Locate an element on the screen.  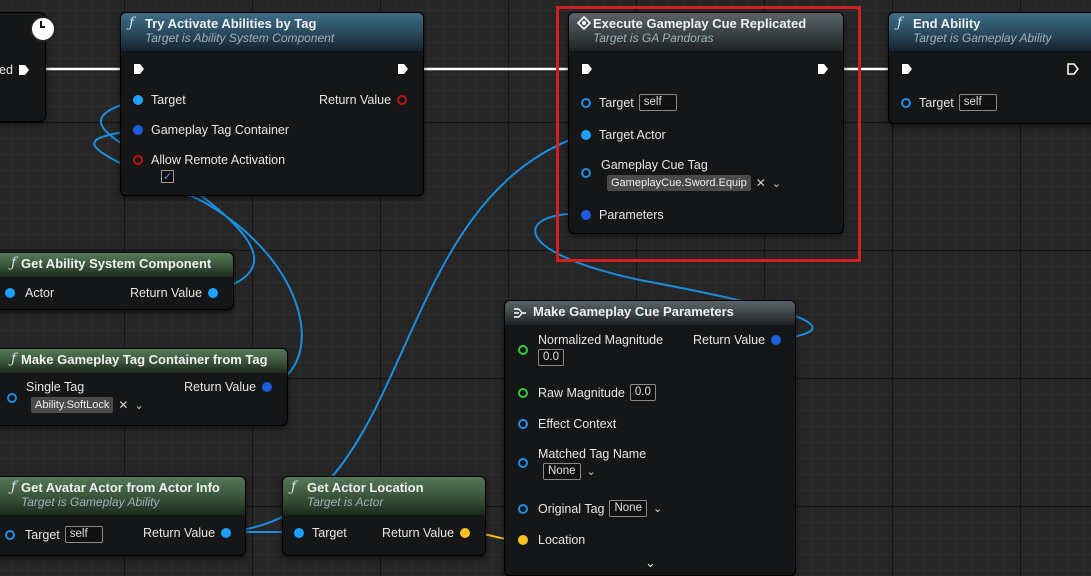
exec-out-label: ed is located at coordinates (6, 70).